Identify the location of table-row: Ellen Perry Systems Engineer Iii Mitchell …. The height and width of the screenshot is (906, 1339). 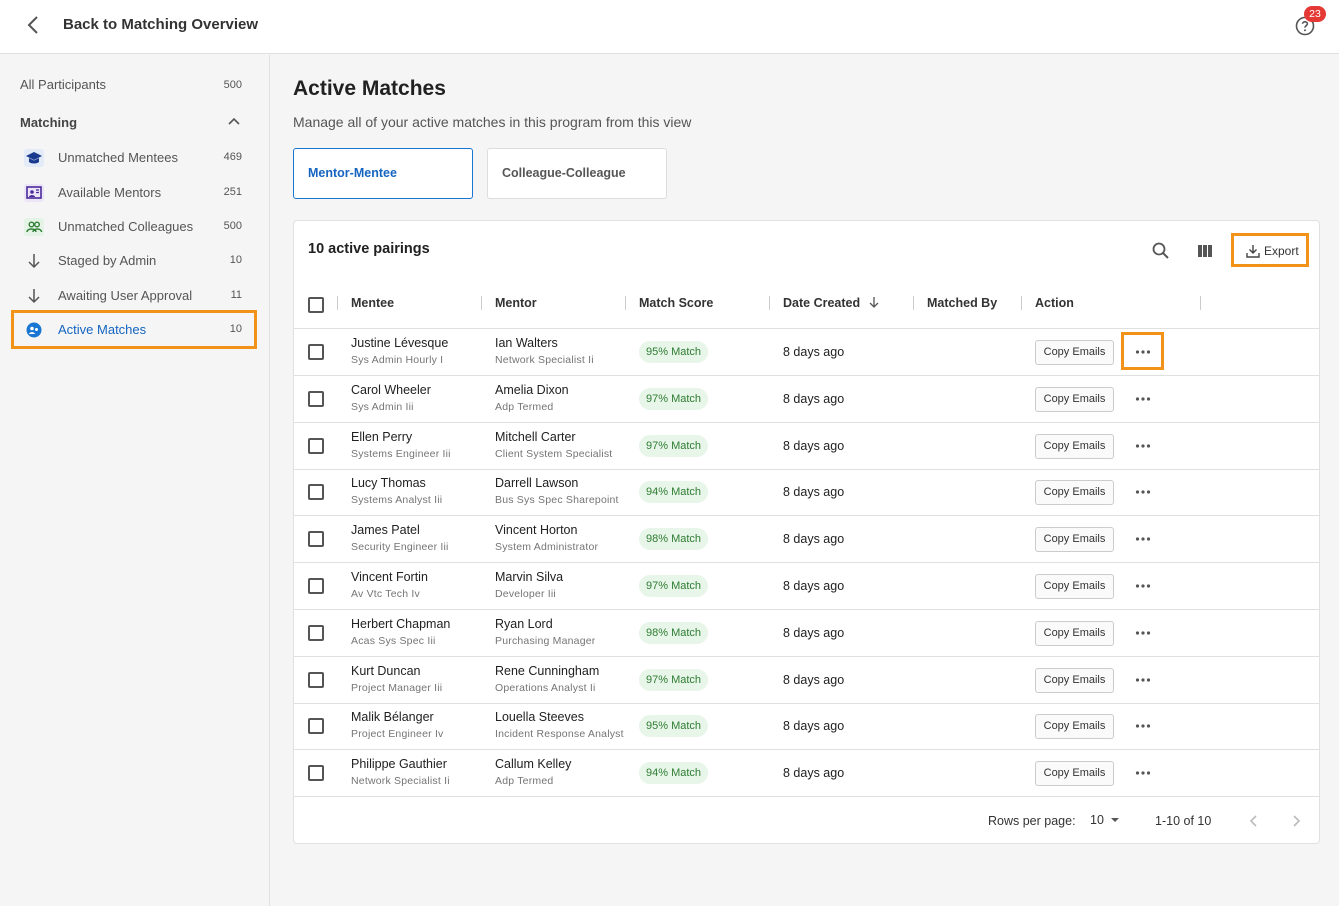
(806, 446).